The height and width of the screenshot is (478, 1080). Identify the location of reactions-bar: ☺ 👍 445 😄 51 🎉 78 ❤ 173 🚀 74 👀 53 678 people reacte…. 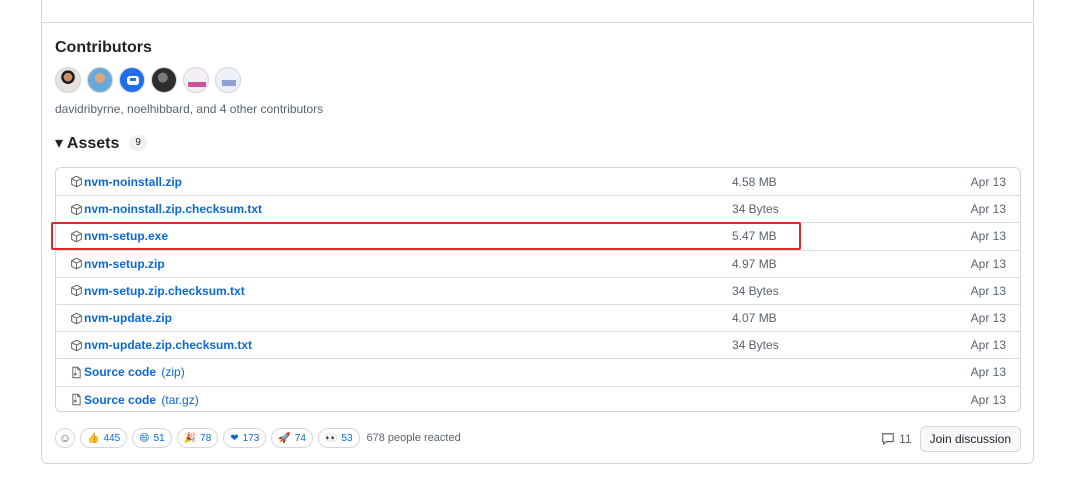
(258, 438).